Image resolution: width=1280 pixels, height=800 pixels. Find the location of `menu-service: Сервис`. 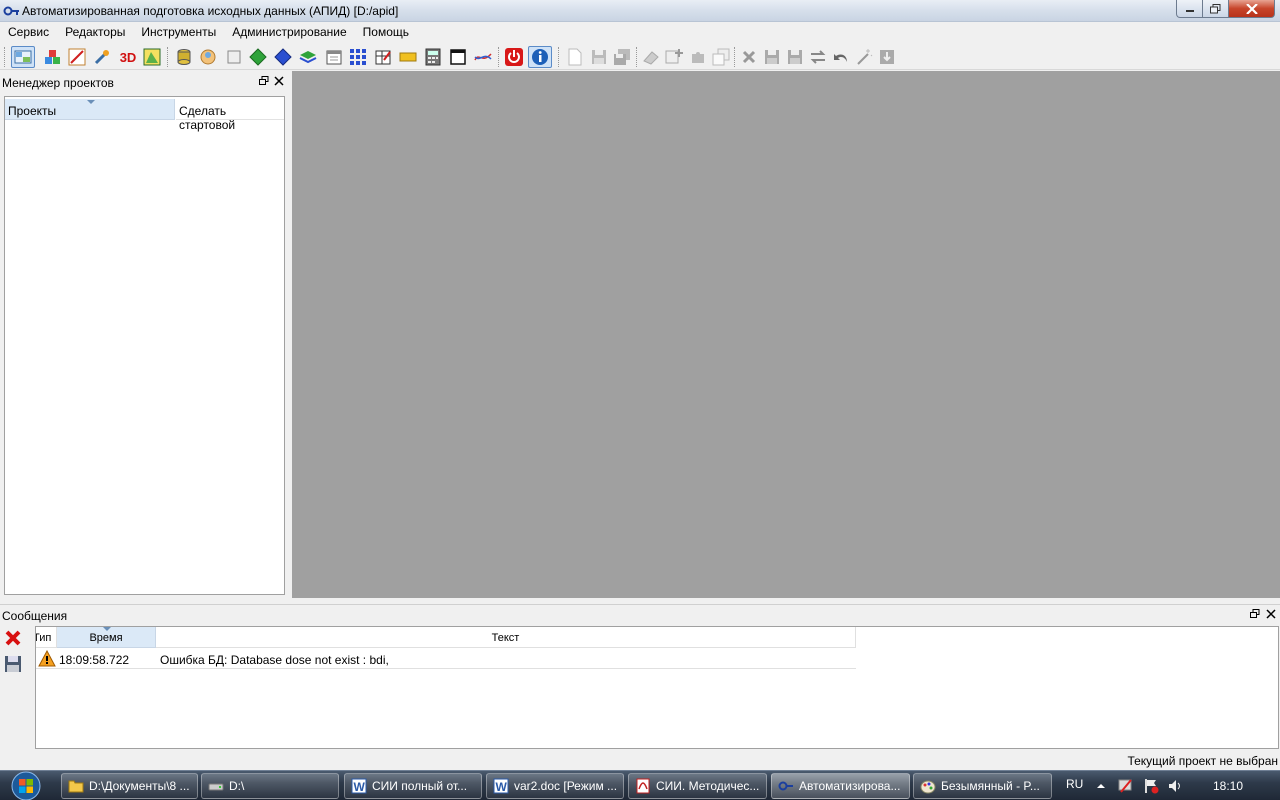

menu-service: Сервис is located at coordinates (28, 32).